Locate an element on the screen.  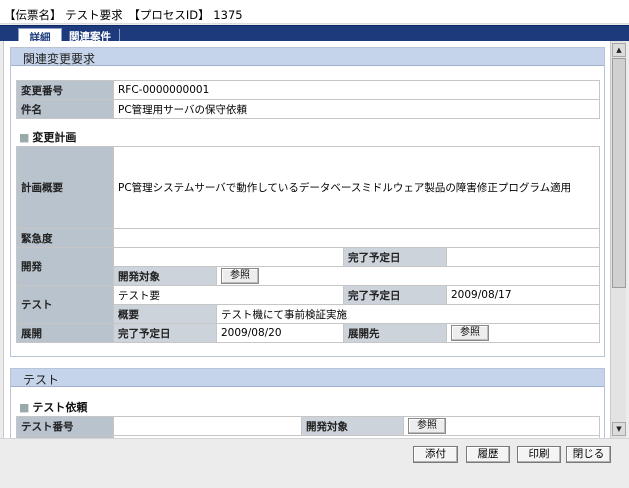
test-request-title: ■ テスト依頼 is located at coordinates (53, 407).